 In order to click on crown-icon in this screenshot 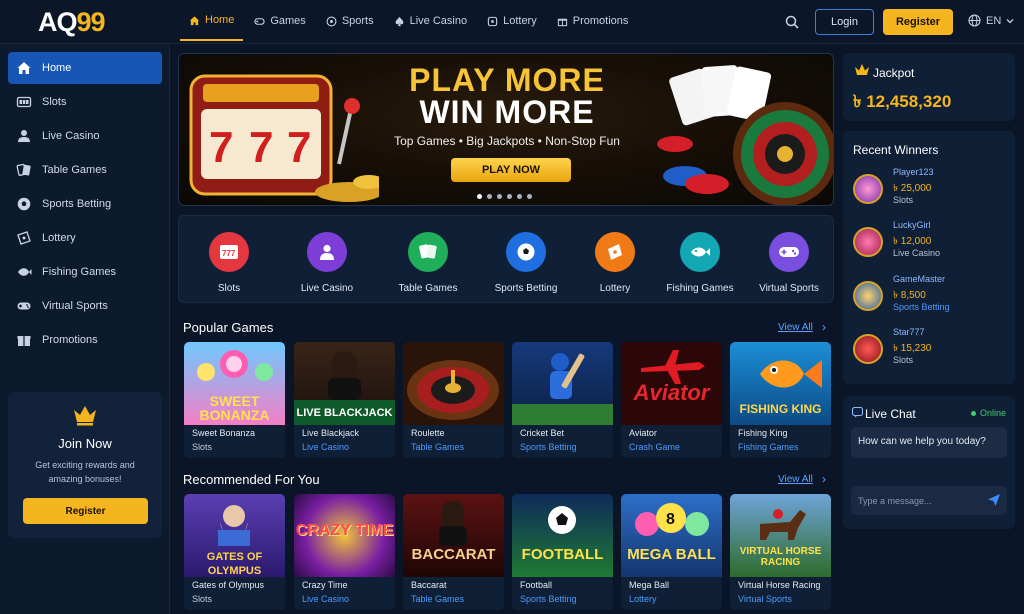, I will do `click(85, 416)`.